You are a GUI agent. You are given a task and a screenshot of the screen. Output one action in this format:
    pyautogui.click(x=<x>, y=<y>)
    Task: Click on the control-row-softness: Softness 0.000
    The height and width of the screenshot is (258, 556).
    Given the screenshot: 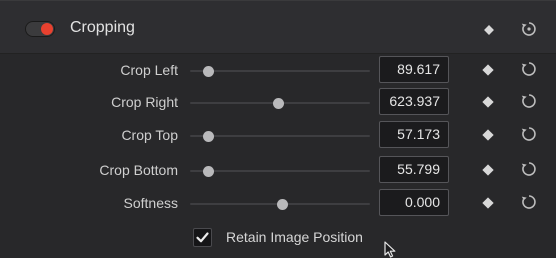 What is the action you would take?
    pyautogui.click(x=278, y=204)
    